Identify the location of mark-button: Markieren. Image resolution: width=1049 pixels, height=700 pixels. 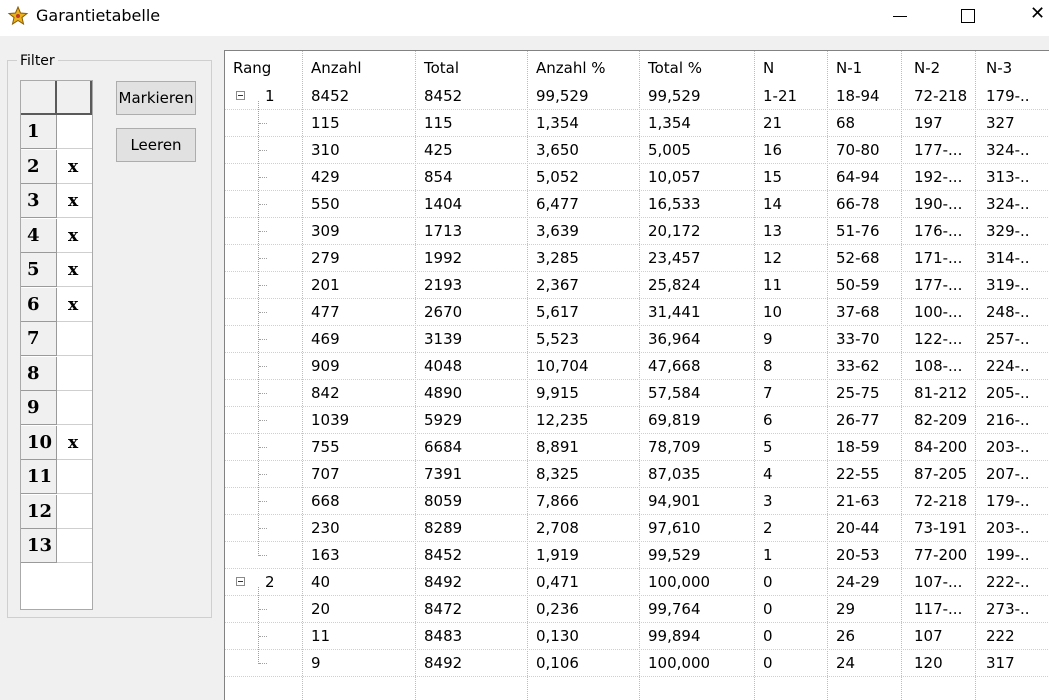
(156, 98).